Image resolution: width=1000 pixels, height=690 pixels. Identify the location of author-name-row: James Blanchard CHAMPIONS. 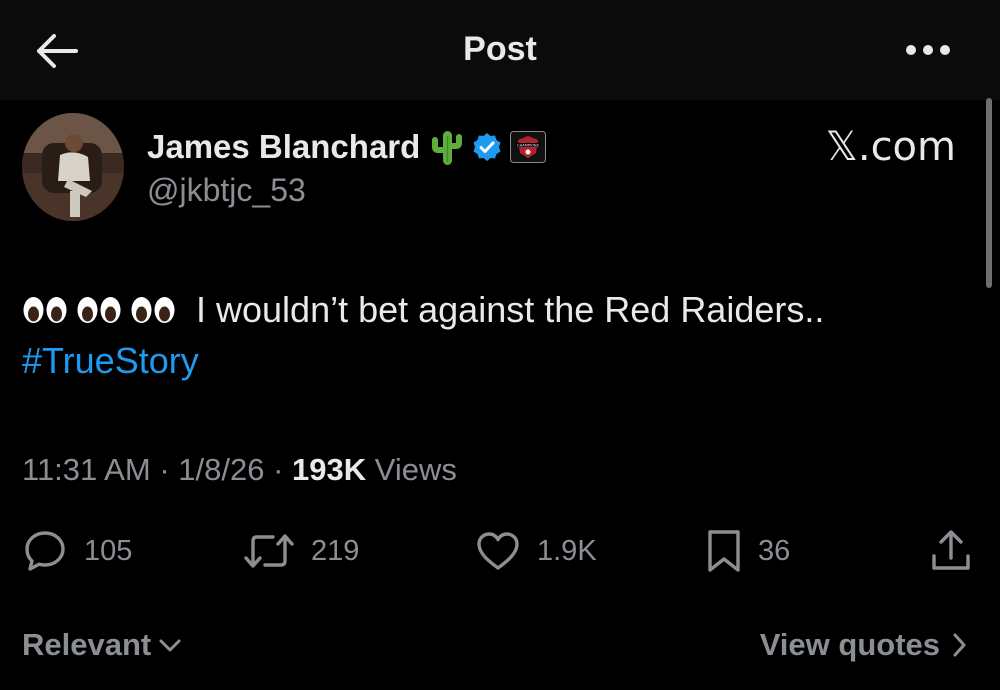
(347, 147).